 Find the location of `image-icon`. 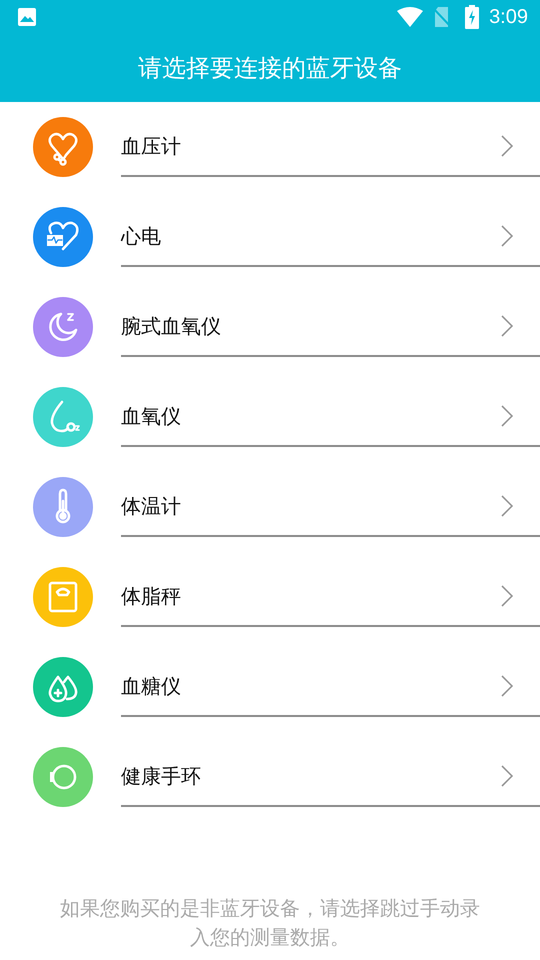

image-icon is located at coordinates (27, 17).